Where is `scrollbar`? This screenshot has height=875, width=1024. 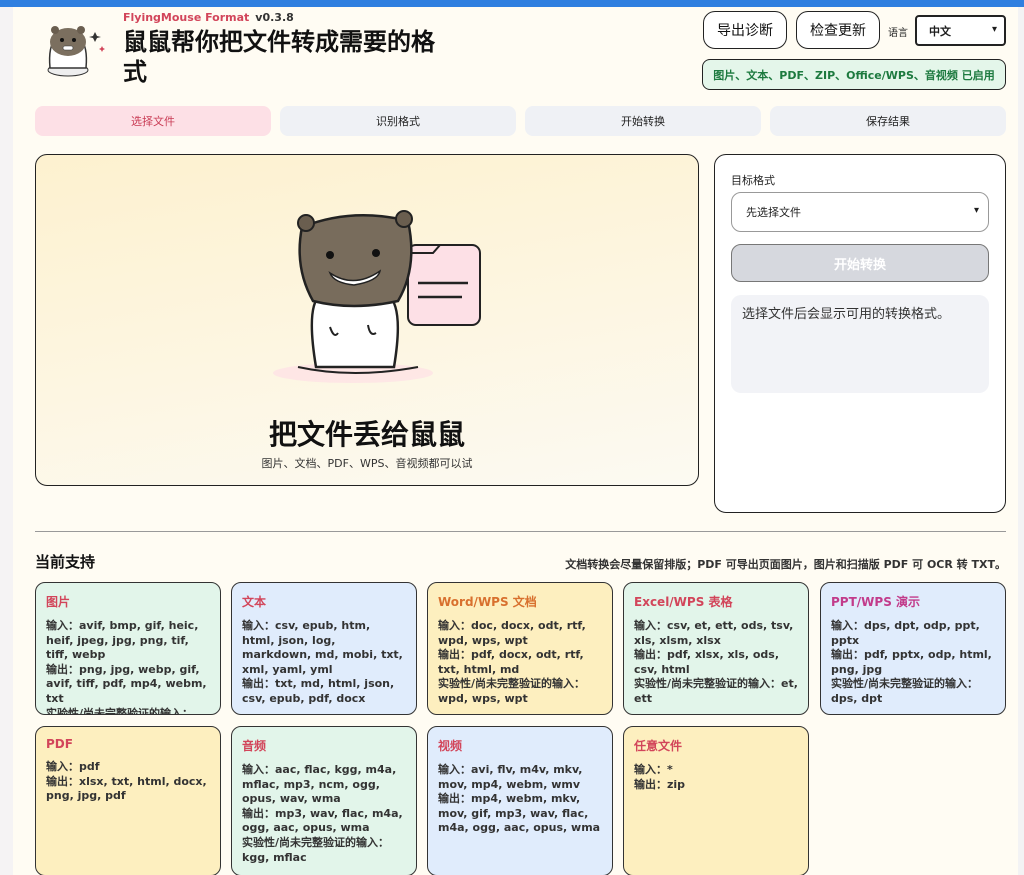
scrollbar is located at coordinates (1021, 441).